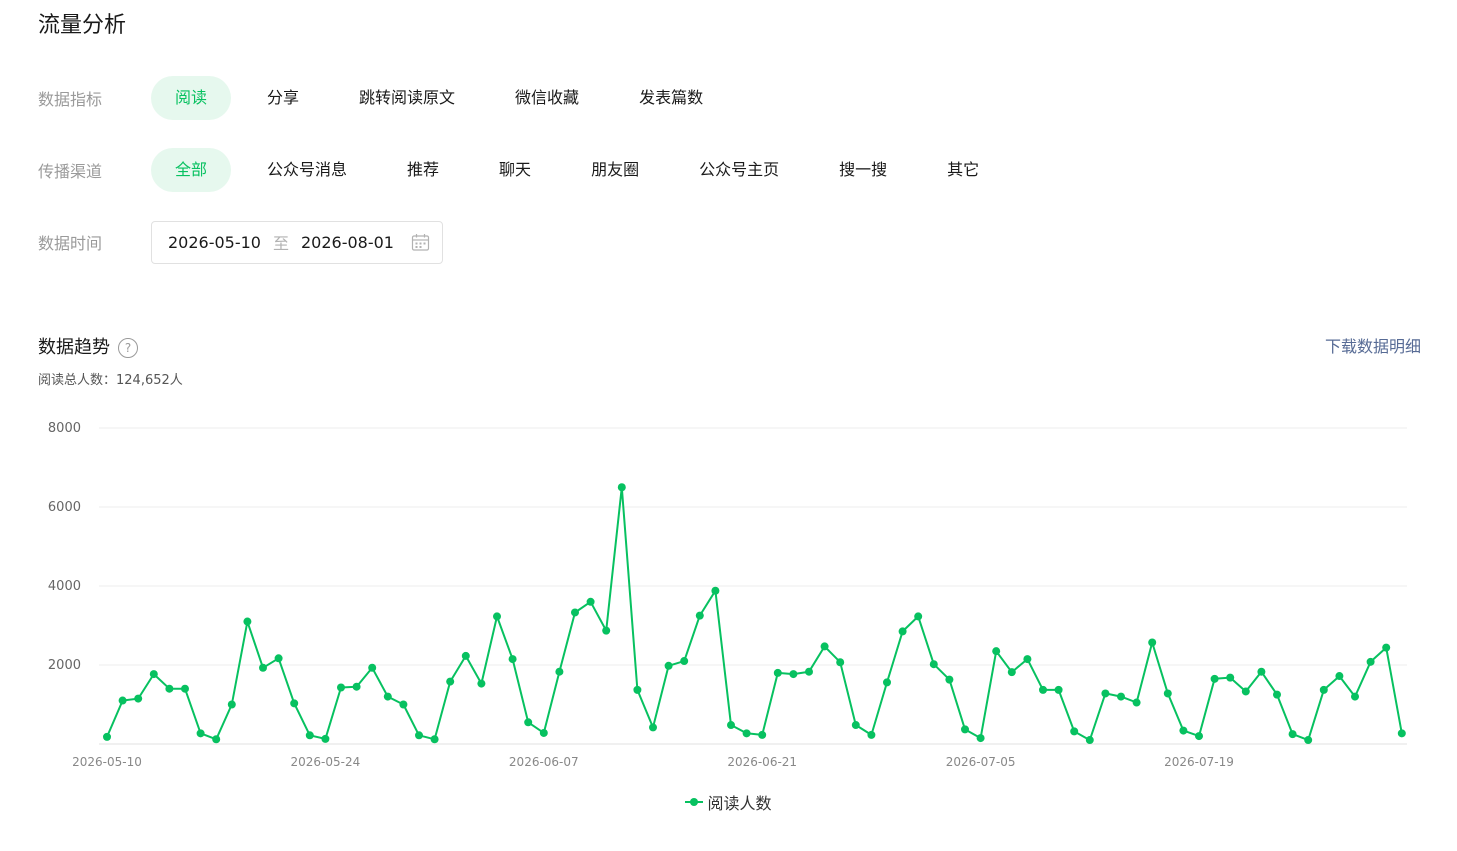 The height and width of the screenshot is (851, 1457). What do you see at coordinates (1199, 762) in the screenshot?
I see `x-tick-label: 2026-07-19` at bounding box center [1199, 762].